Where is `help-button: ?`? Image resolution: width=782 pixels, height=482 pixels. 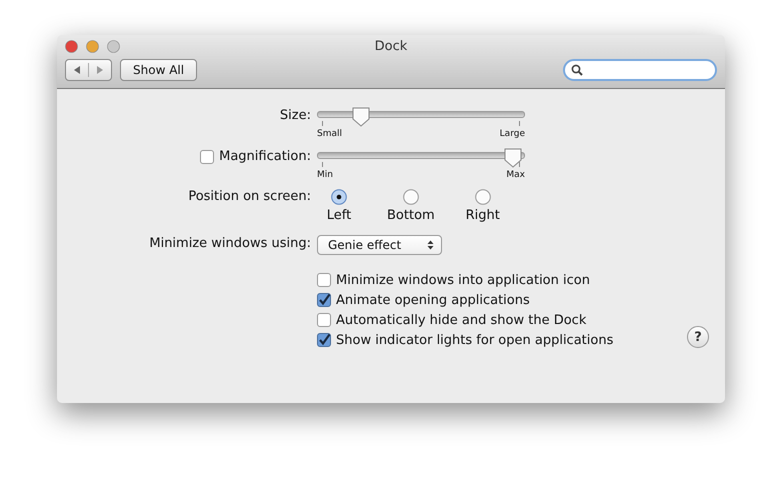
help-button: ? is located at coordinates (698, 337).